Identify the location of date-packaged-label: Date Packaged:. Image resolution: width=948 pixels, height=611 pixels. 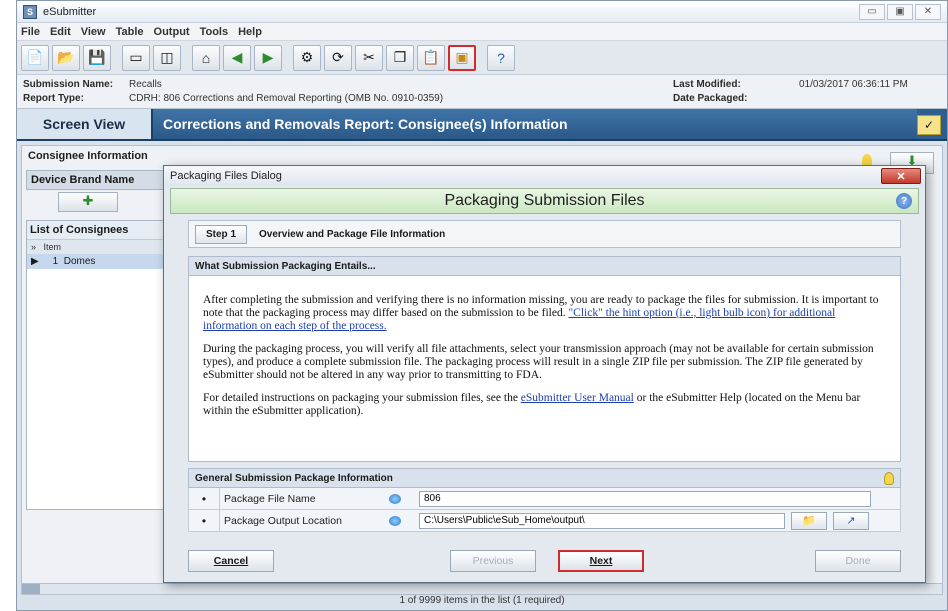
(710, 98).